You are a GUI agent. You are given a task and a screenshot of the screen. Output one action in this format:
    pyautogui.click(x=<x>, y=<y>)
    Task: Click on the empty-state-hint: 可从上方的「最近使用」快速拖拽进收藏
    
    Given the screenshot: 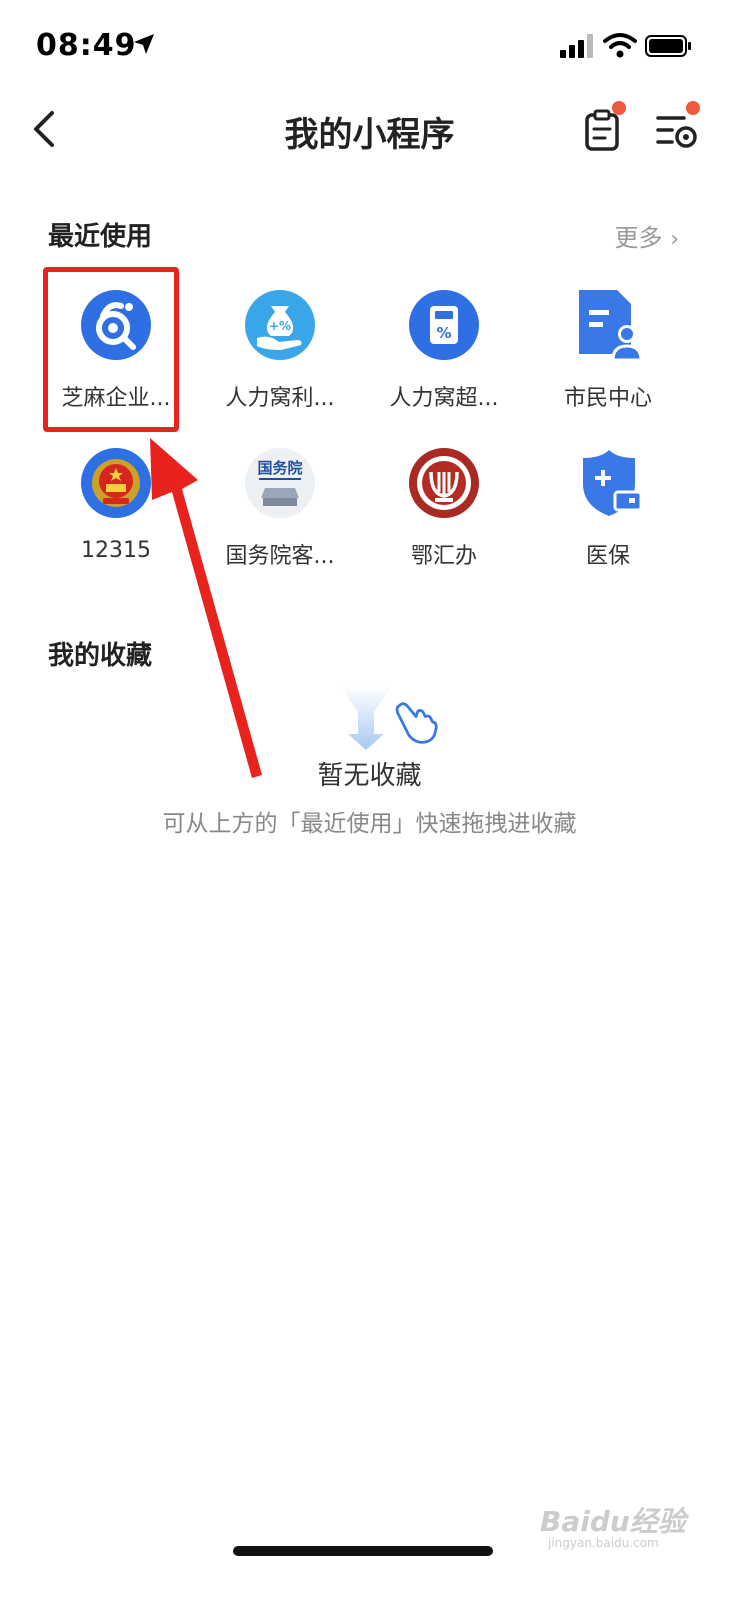 What is the action you would take?
    pyautogui.click(x=369, y=824)
    